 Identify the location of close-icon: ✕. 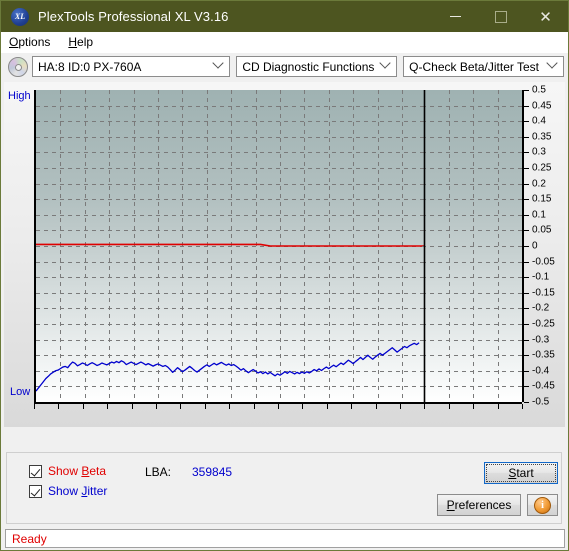
(545, 17).